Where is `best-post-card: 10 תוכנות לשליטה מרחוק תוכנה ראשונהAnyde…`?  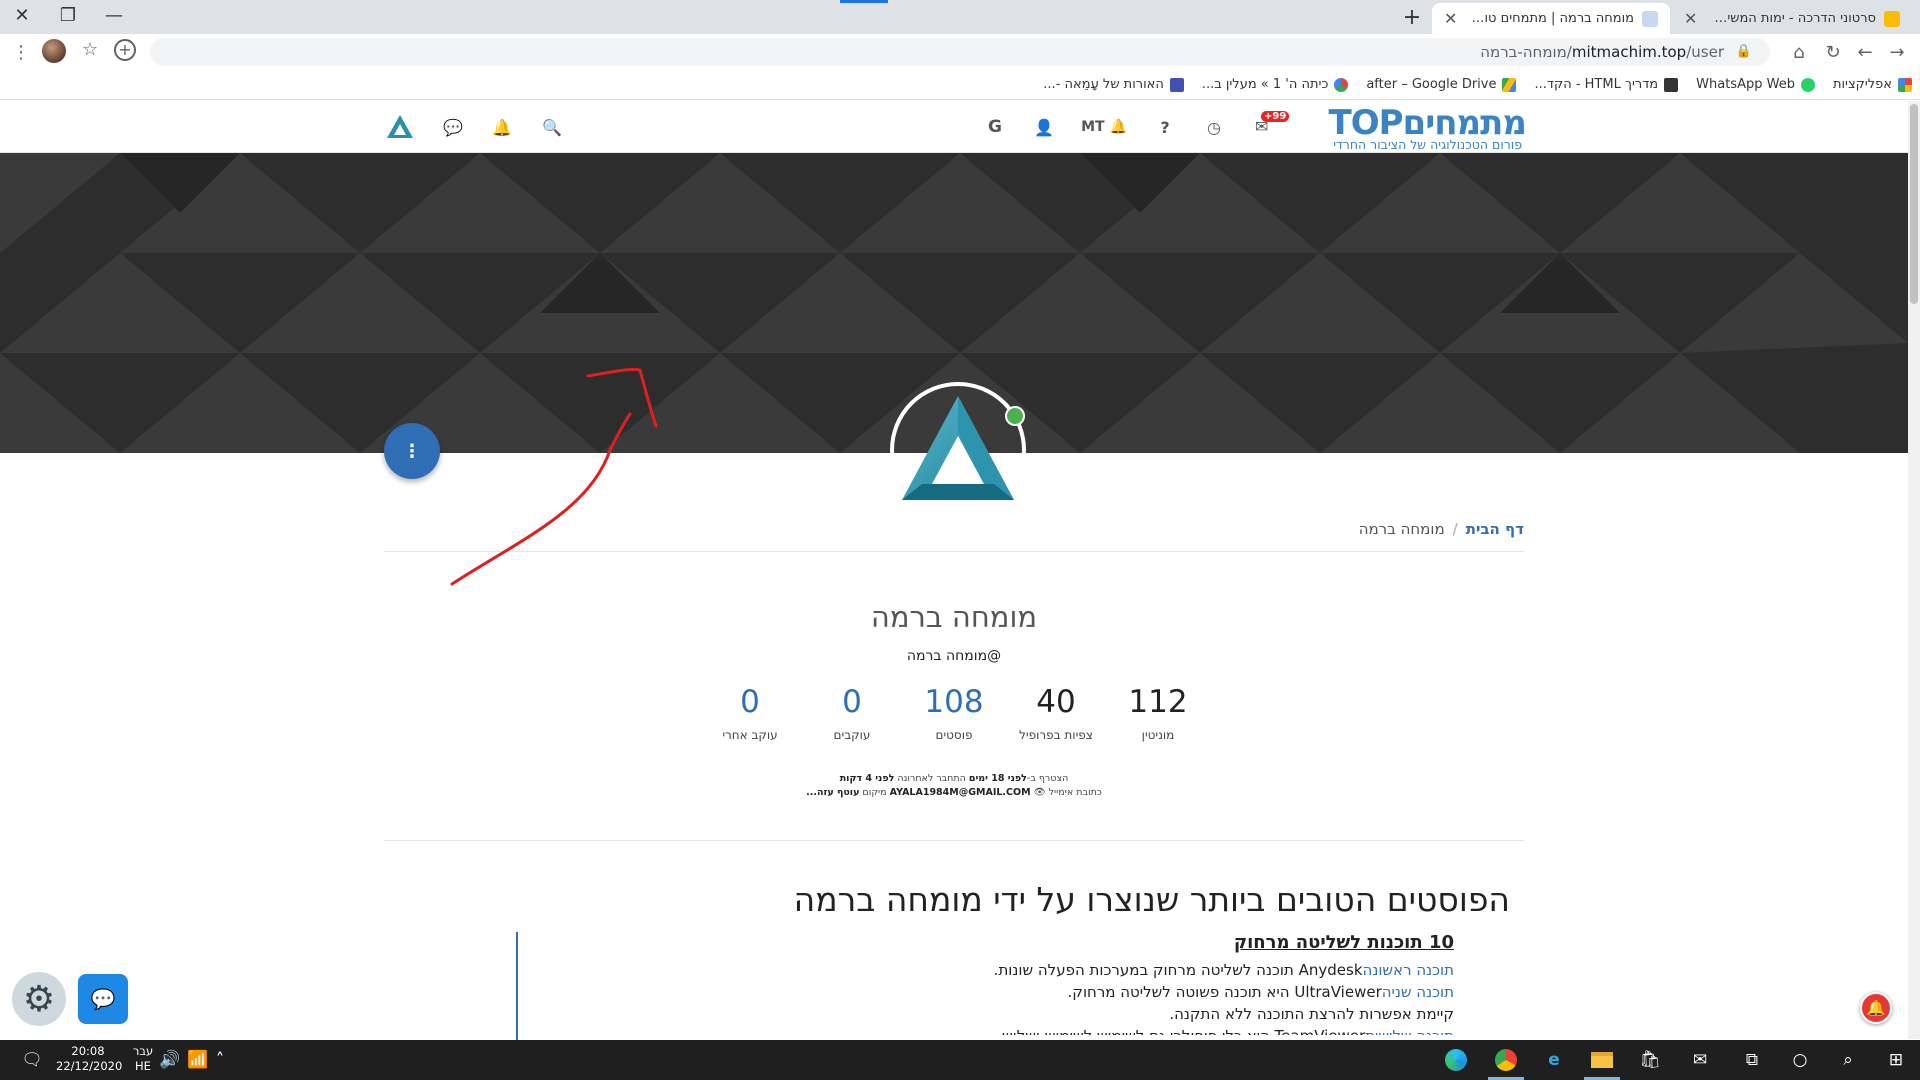 best-post-card: 10 תוכנות לשליטה מרחוק תוכנה ראשונהAnyde… is located at coordinates (985, 983).